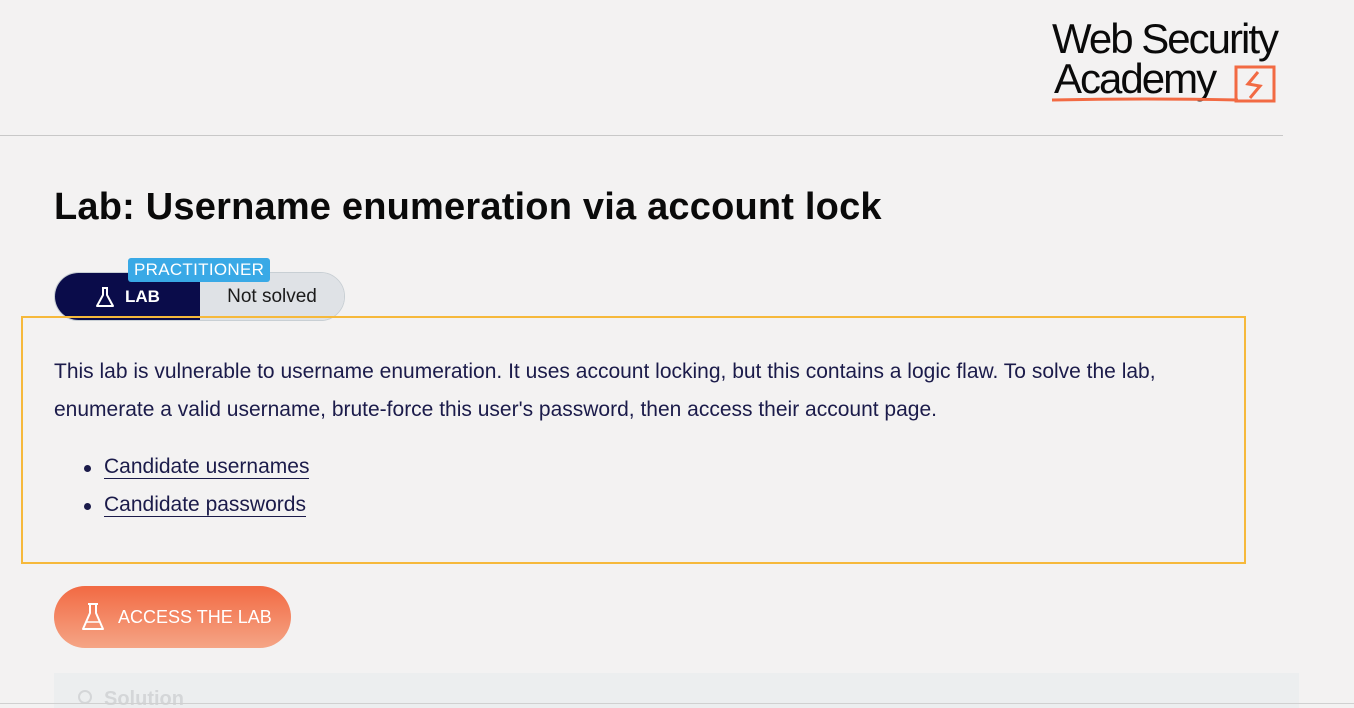  What do you see at coordinates (641, 135) in the screenshot?
I see `header-divider` at bounding box center [641, 135].